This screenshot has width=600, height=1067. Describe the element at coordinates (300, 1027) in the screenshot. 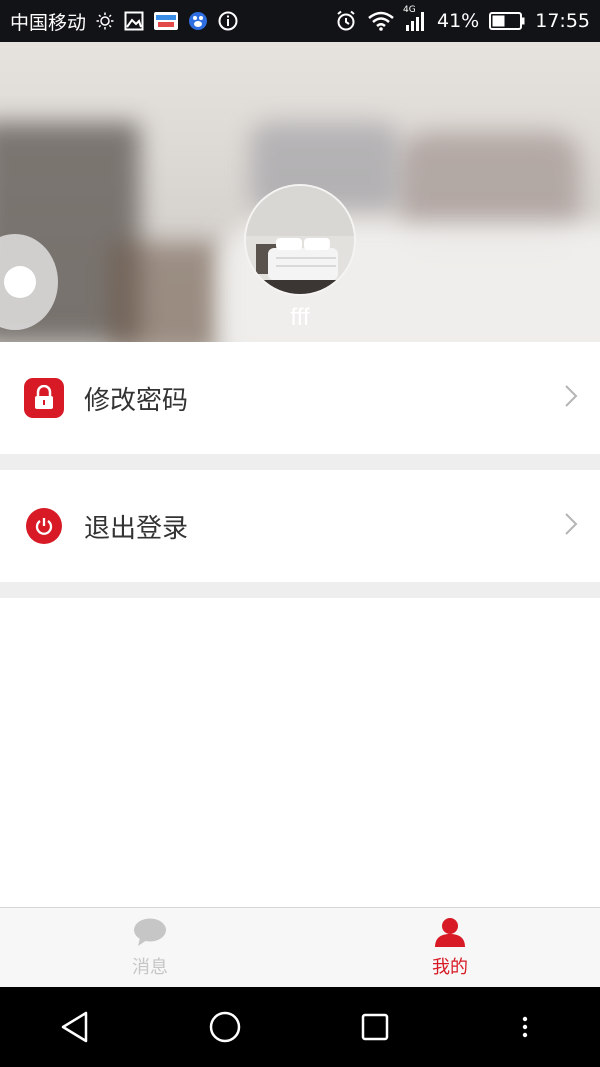

I see `system-navigation-bar` at that location.